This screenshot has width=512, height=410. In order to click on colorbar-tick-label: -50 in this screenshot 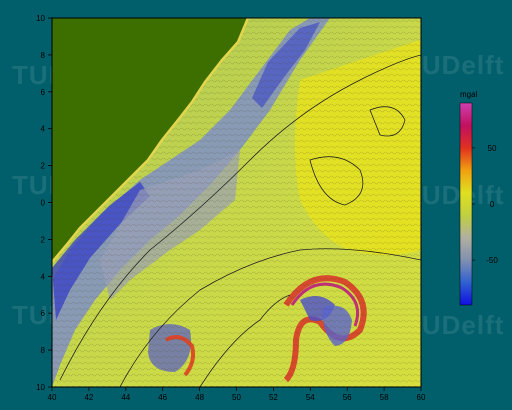, I will do `click(492, 260)`.